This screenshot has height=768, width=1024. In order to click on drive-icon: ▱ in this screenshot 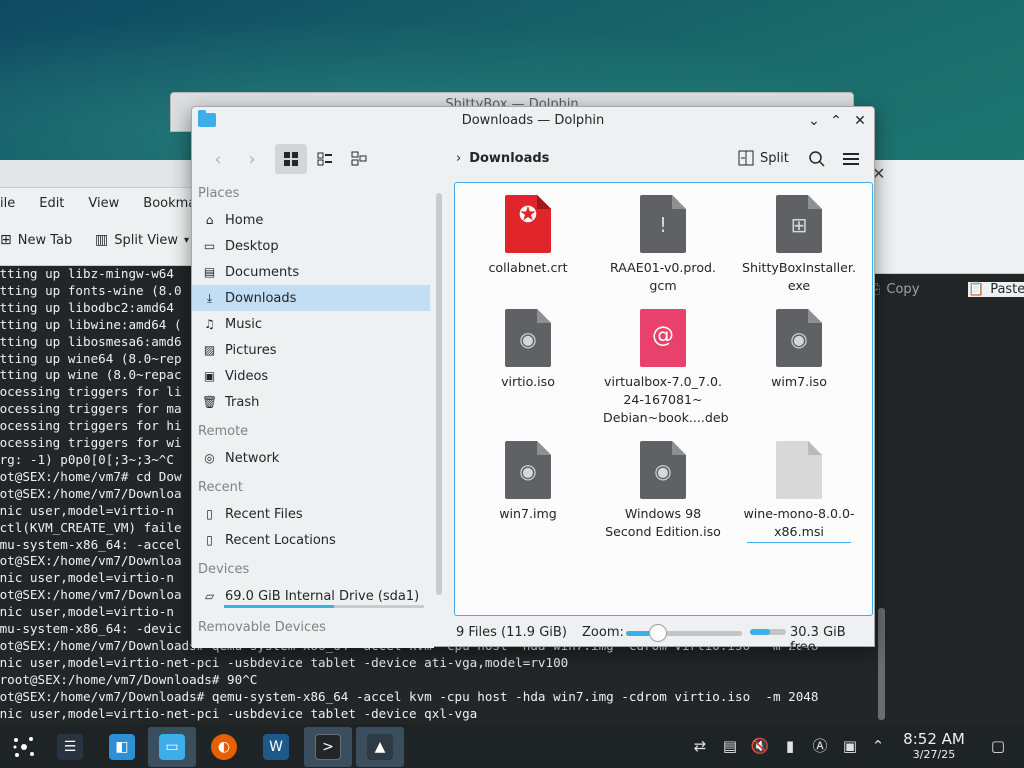, I will do `click(209, 595)`.